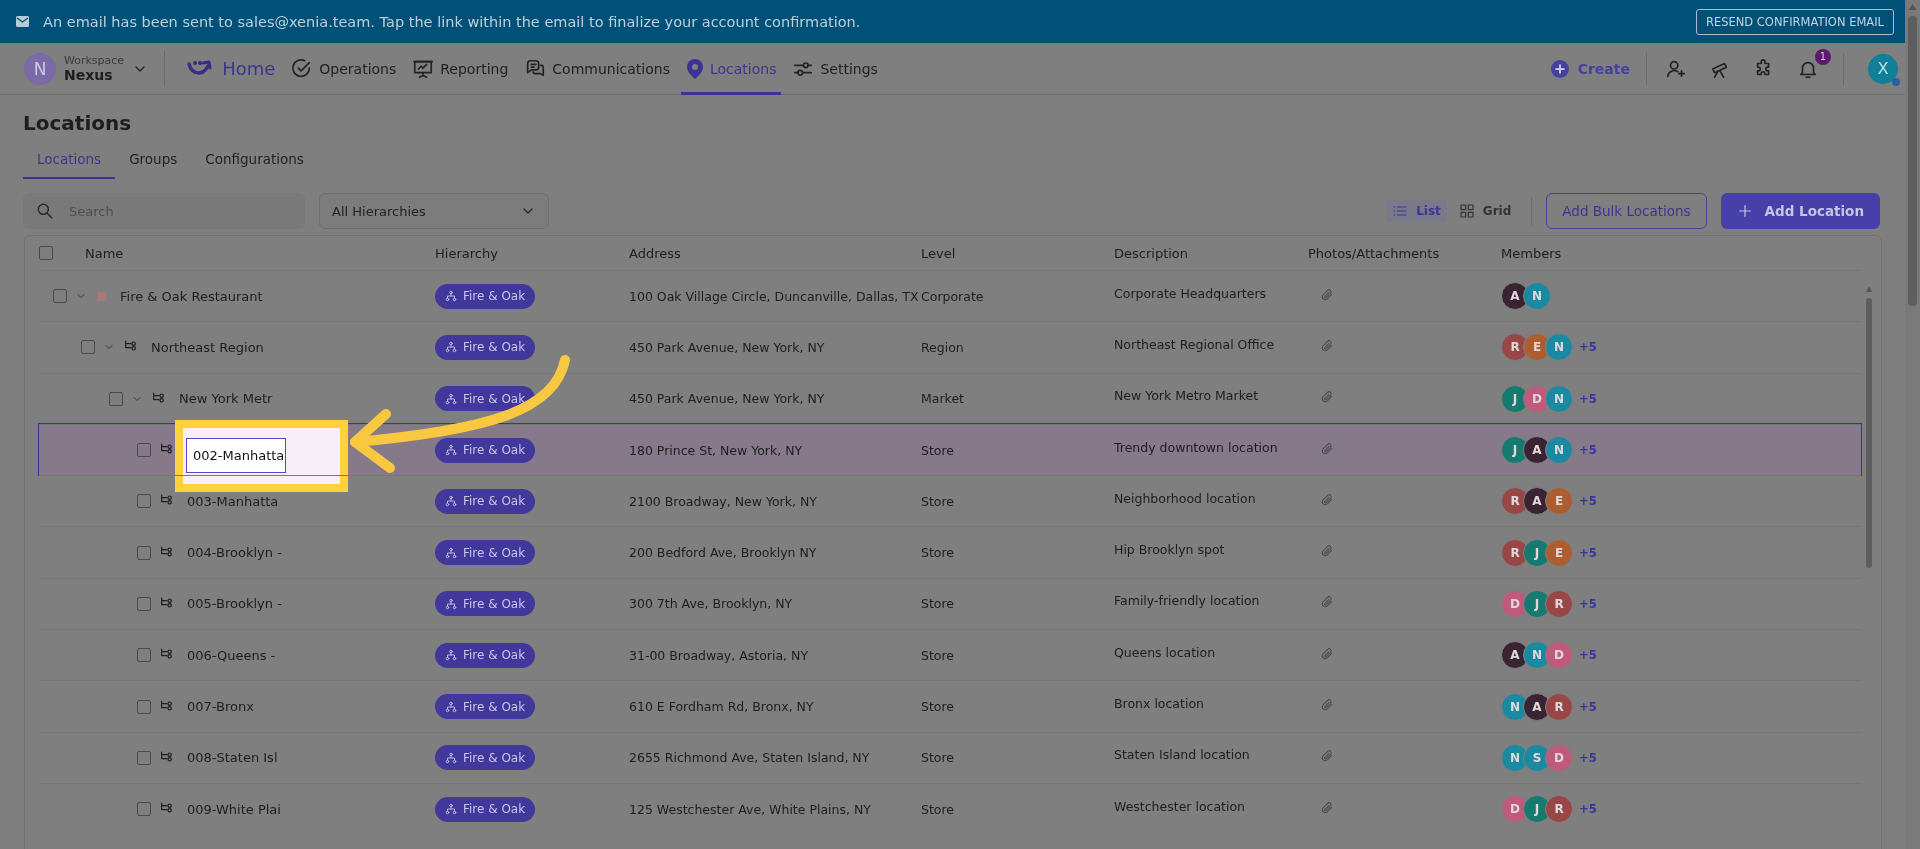  What do you see at coordinates (1165, 652) in the screenshot?
I see `description-cell-text: Queens location` at bounding box center [1165, 652].